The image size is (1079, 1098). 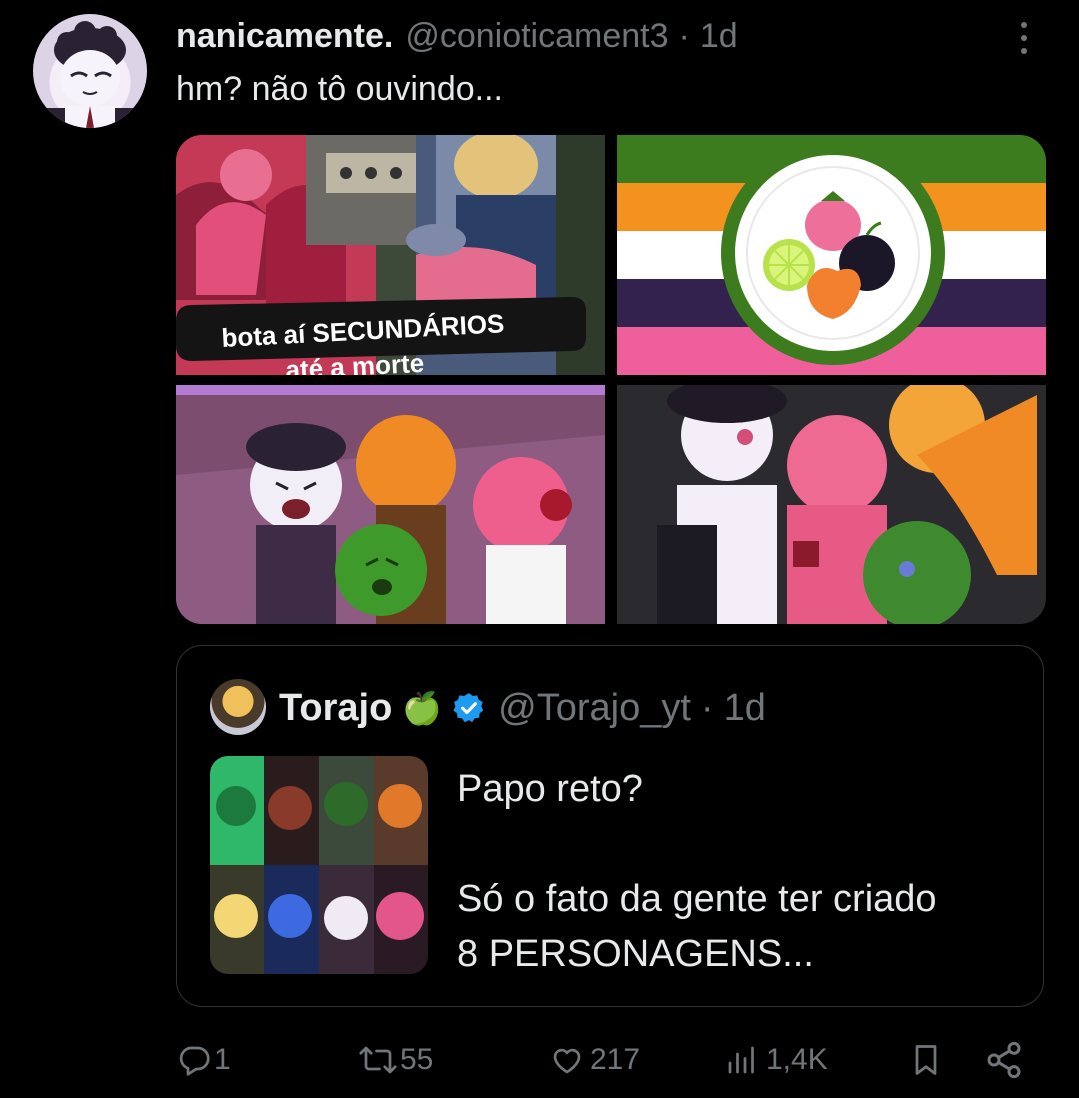 What do you see at coordinates (319, 865) in the screenshot?
I see `quote-thumbnail` at bounding box center [319, 865].